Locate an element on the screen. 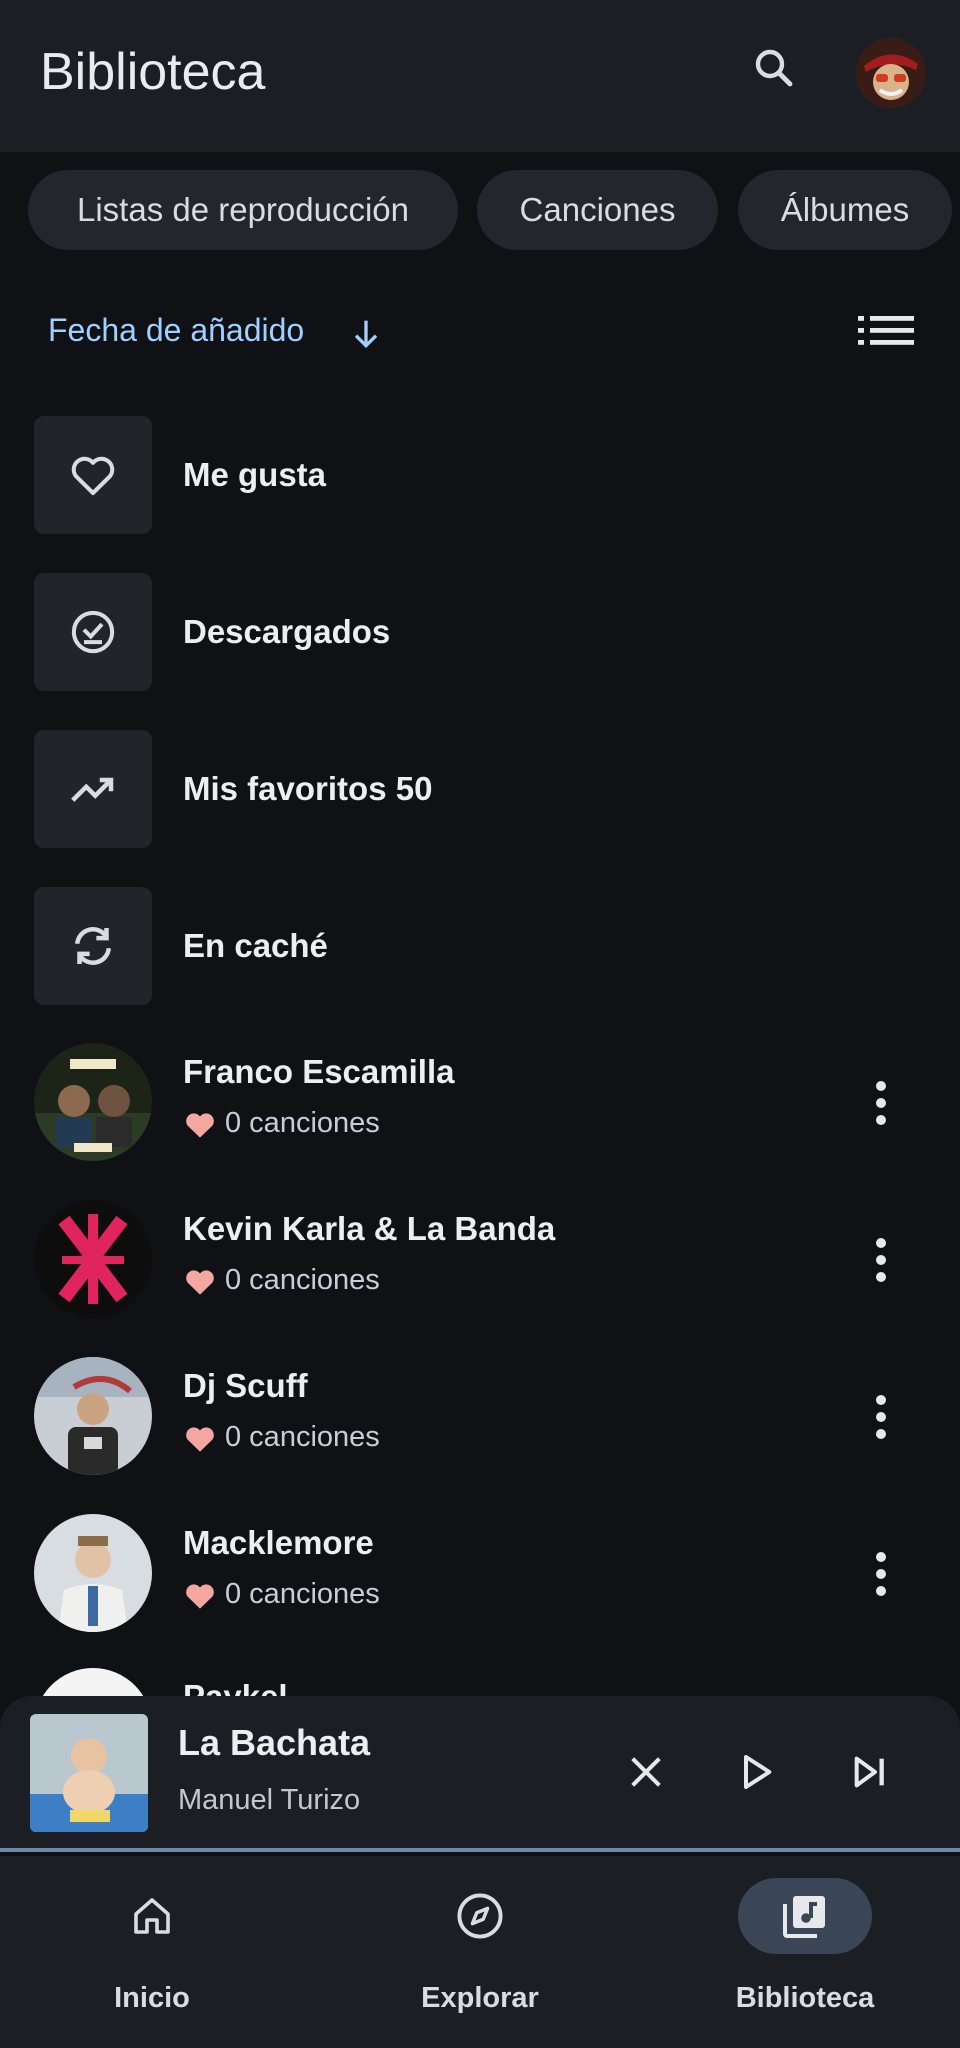  chip-albums: Álbumes is located at coordinates (845, 210).